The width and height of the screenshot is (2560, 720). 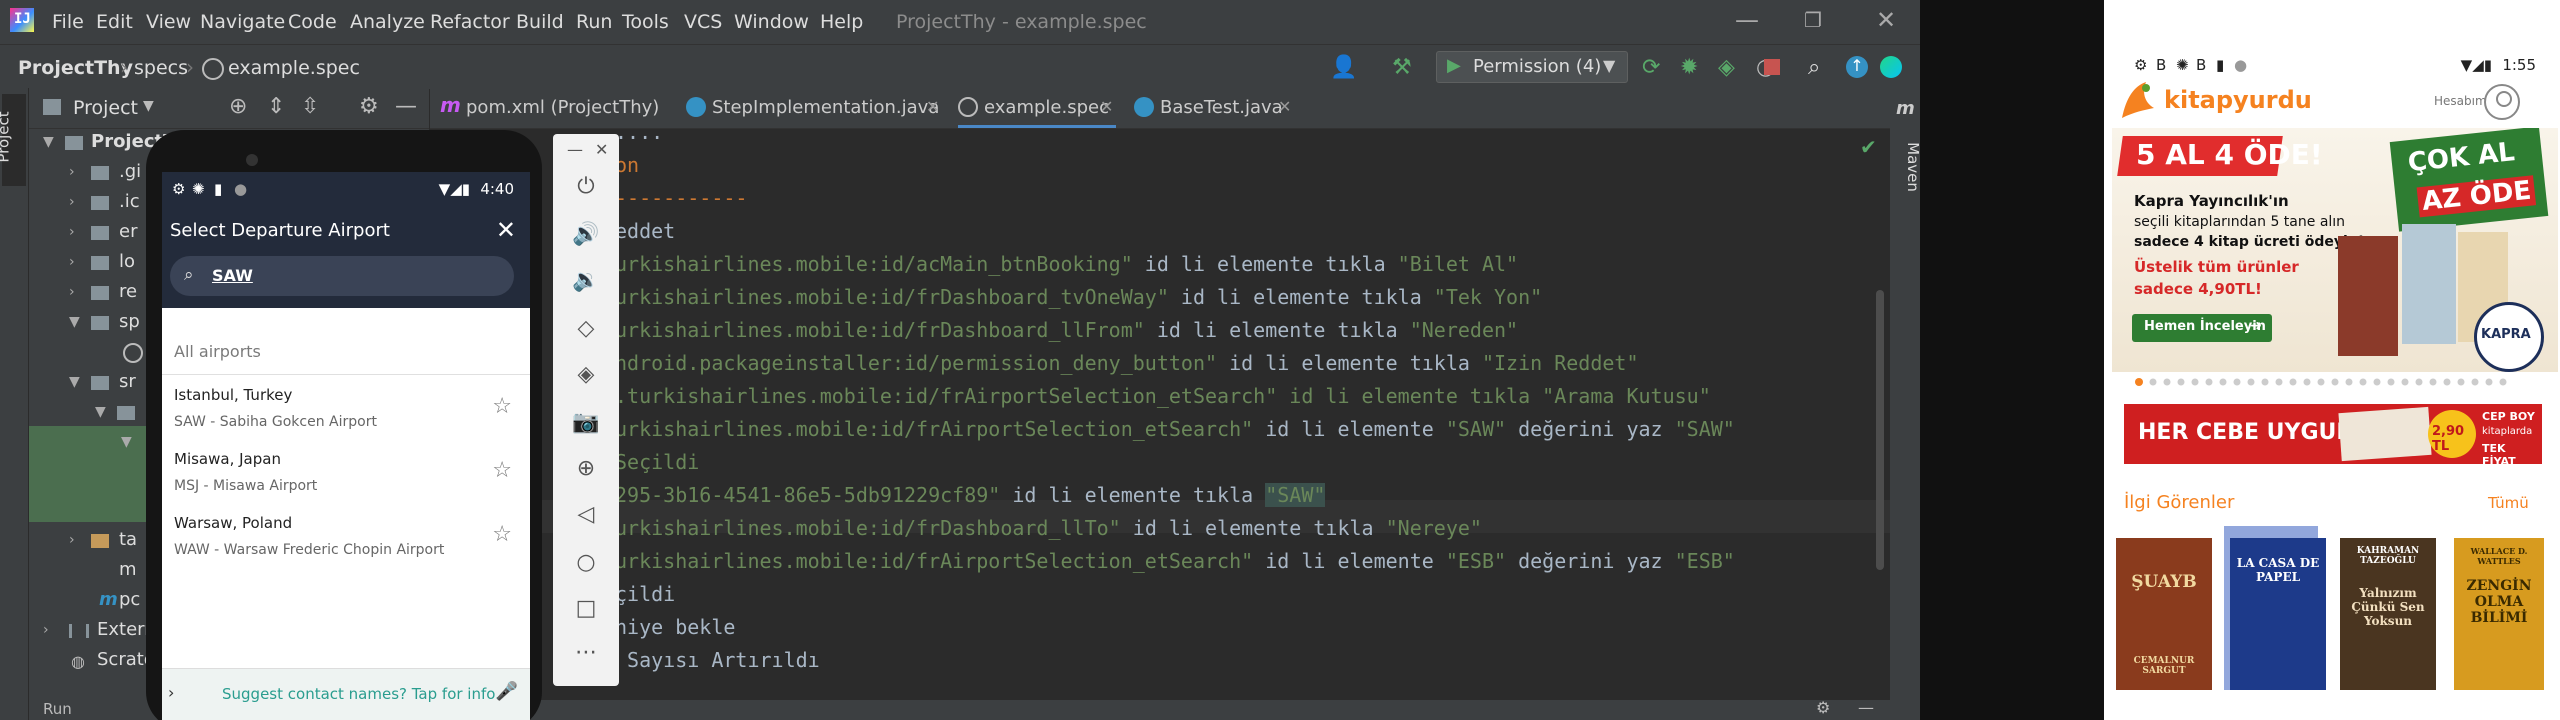 I want to click on volume-up-icon: 🔊, so click(x=586, y=234).